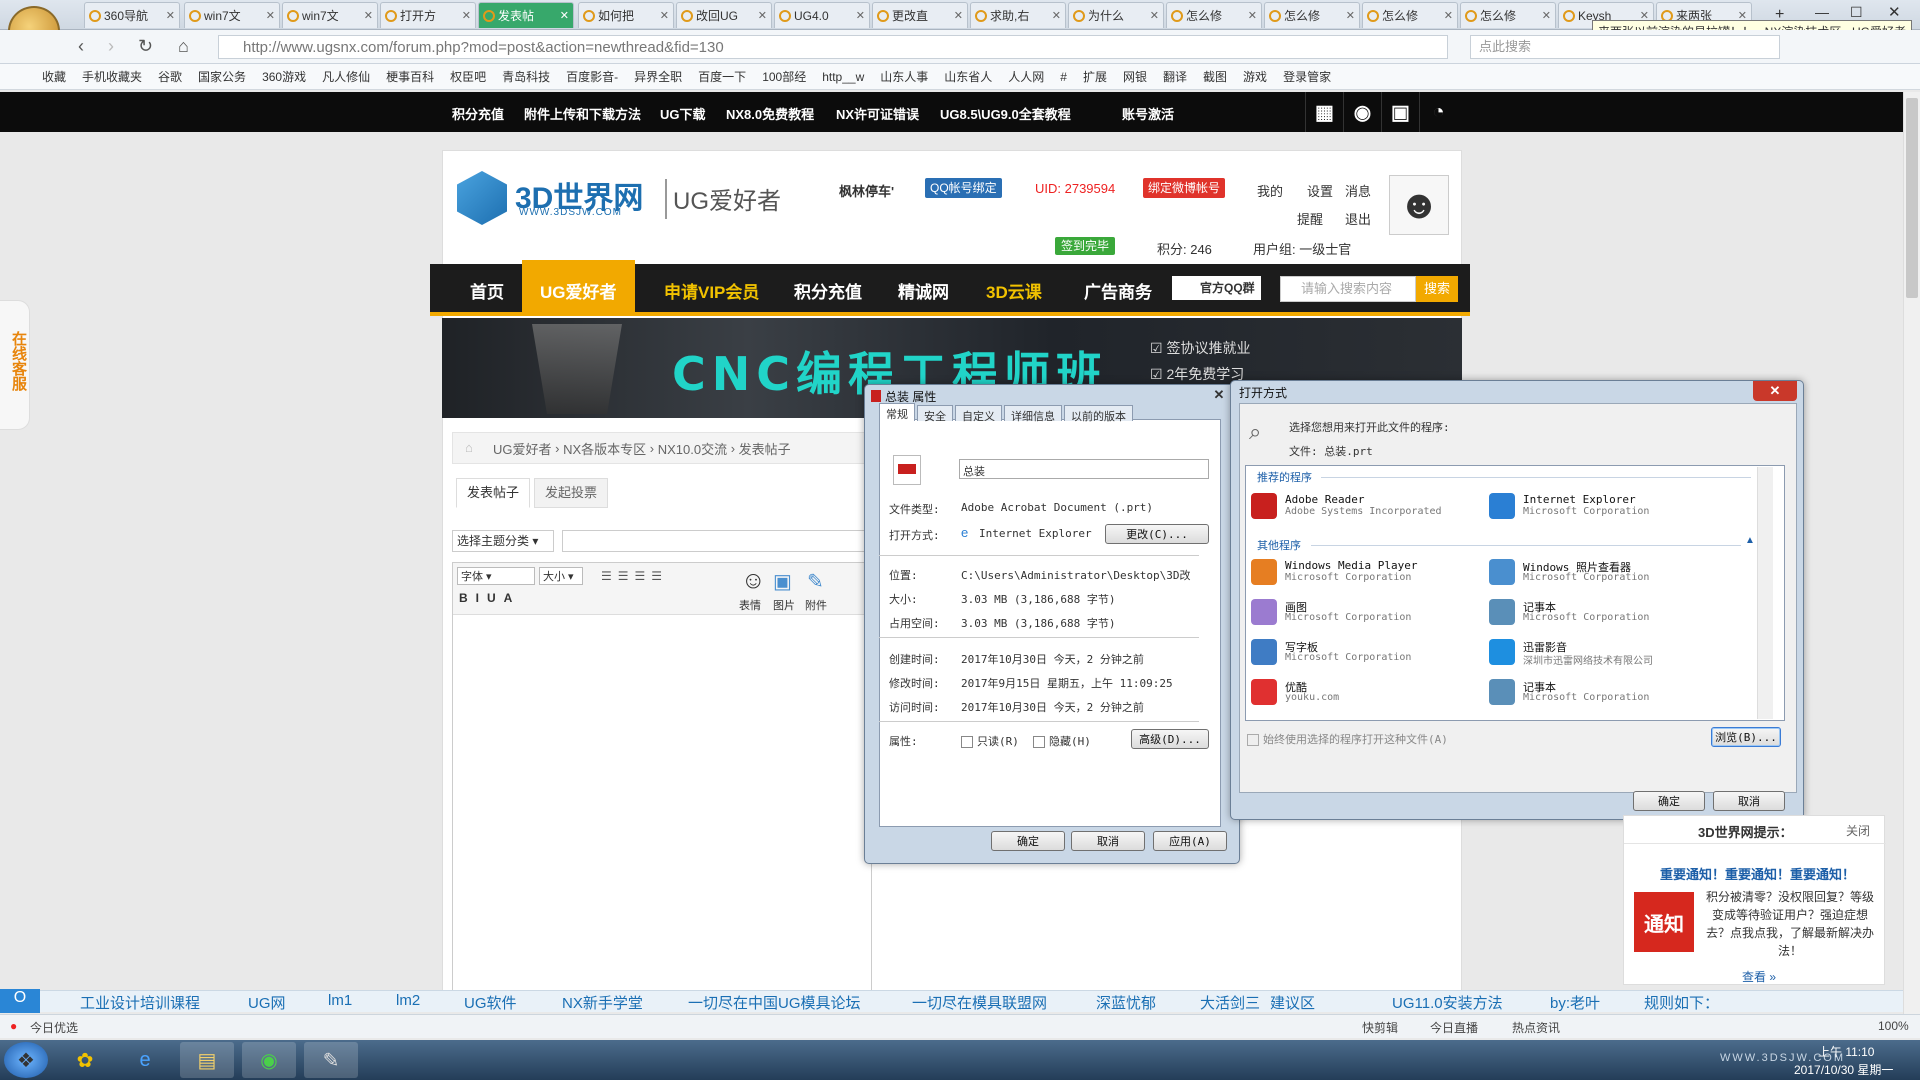 This screenshot has height=1080, width=1920. What do you see at coordinates (15, 365) in the screenshot?
I see `online-service-tab: 在线客服` at bounding box center [15, 365].